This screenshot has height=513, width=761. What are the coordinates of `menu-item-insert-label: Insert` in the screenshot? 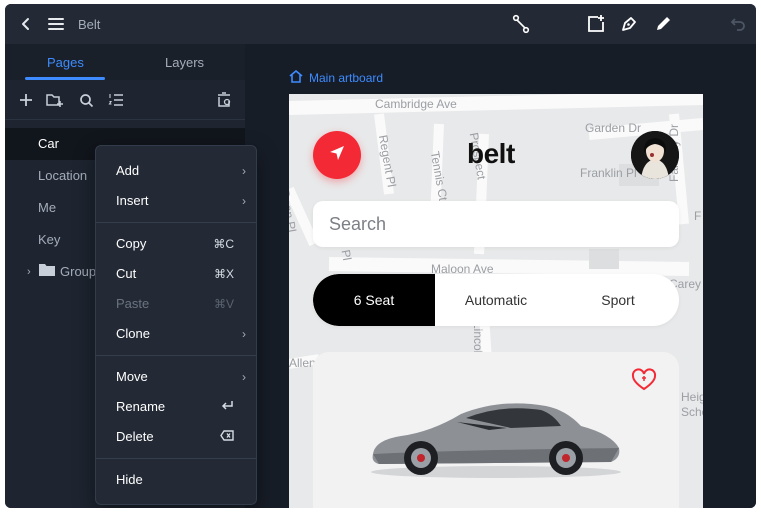 It's located at (132, 200).